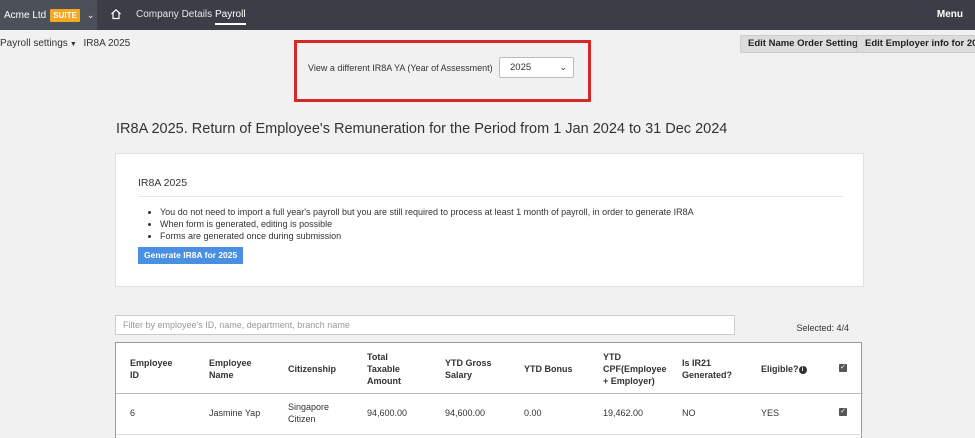  I want to click on suite-badge: SUITE, so click(65, 15).